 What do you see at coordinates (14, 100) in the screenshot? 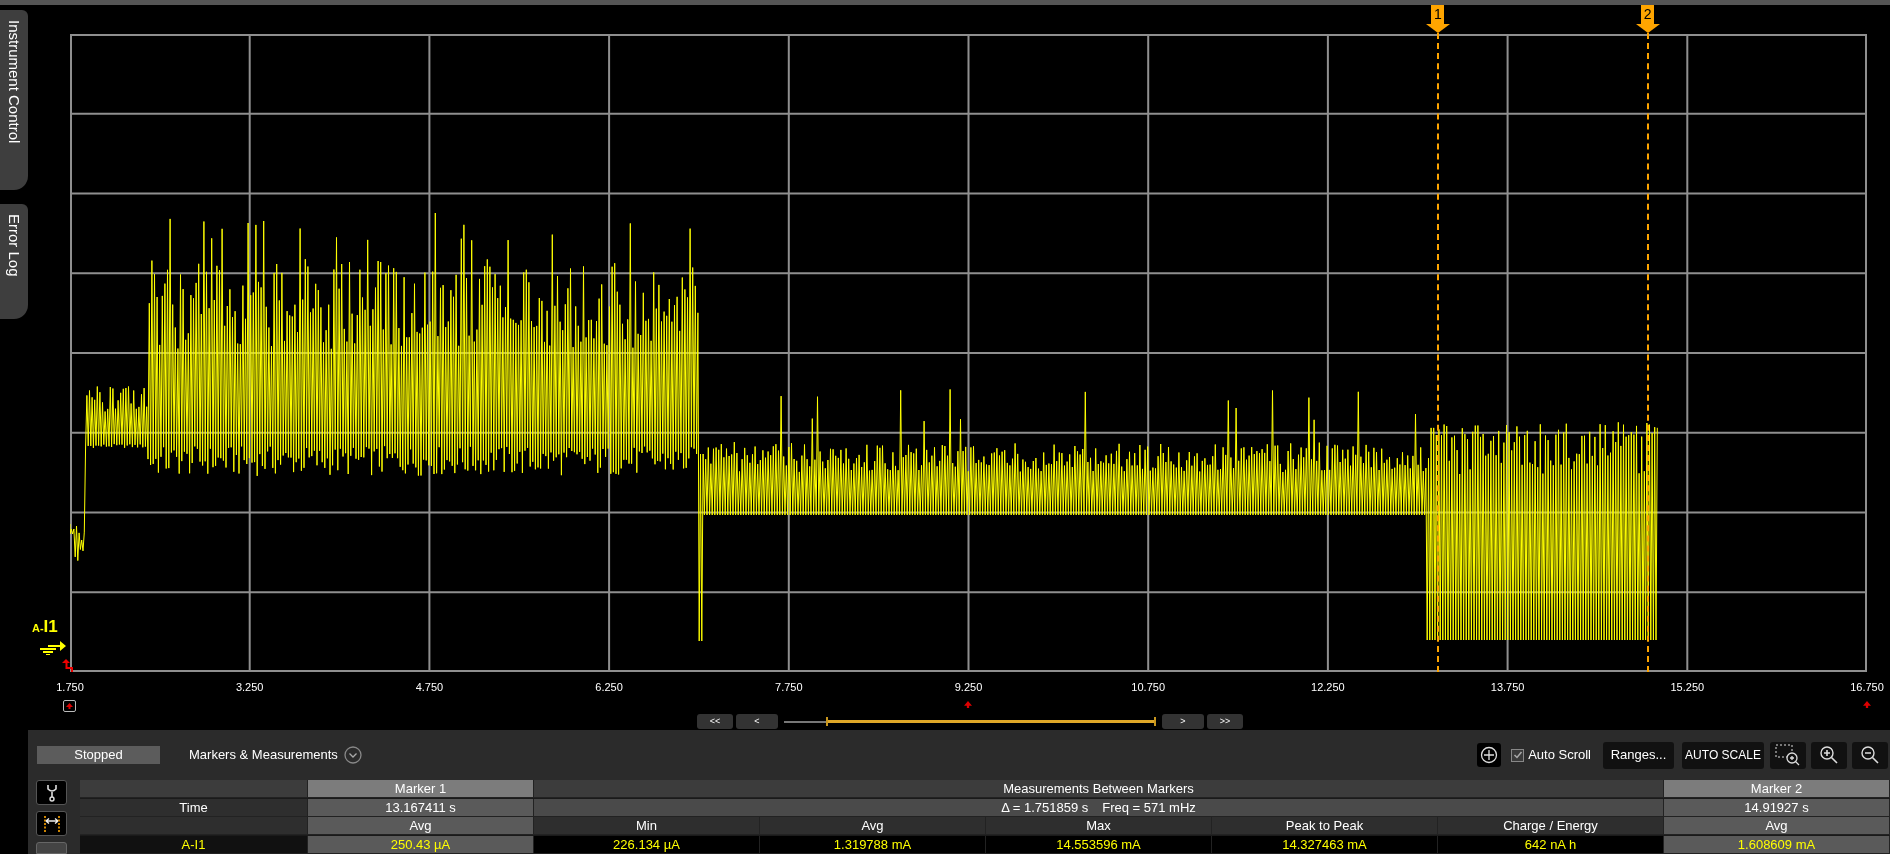
I see `side-tab: Instrument Control` at bounding box center [14, 100].